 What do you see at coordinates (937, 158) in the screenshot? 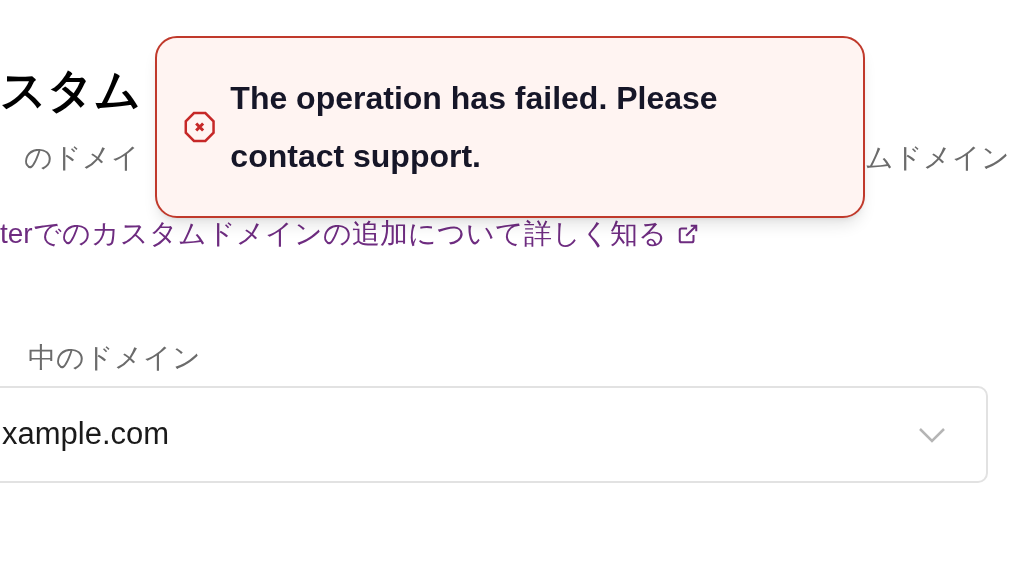
I see `description-text: ムドメイン` at bounding box center [937, 158].